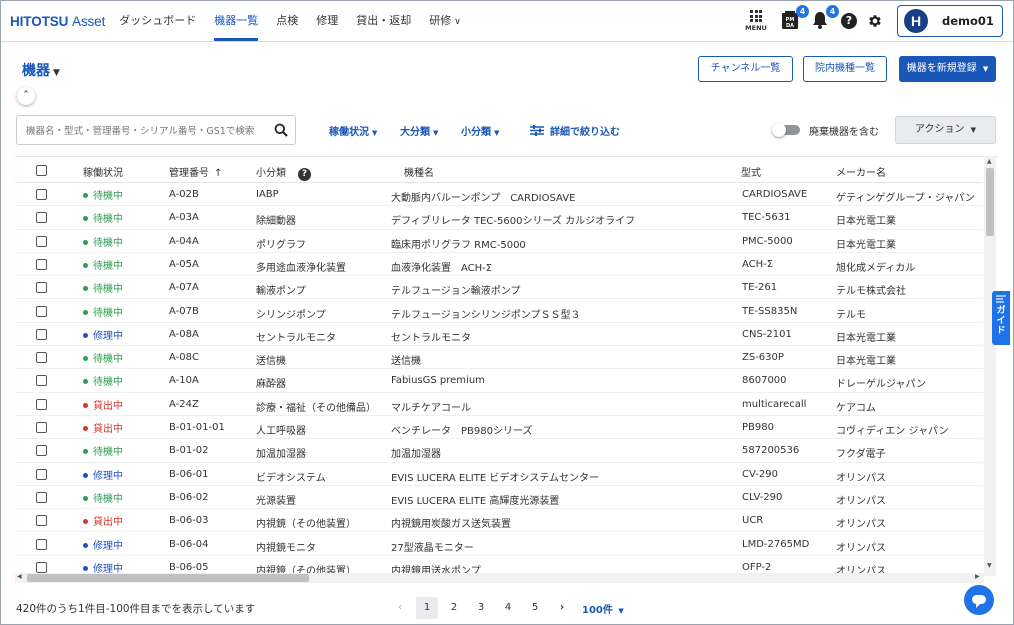 This screenshot has height=625, width=1014. I want to click on model-name-cell: マルチケアコール, so click(431, 406).